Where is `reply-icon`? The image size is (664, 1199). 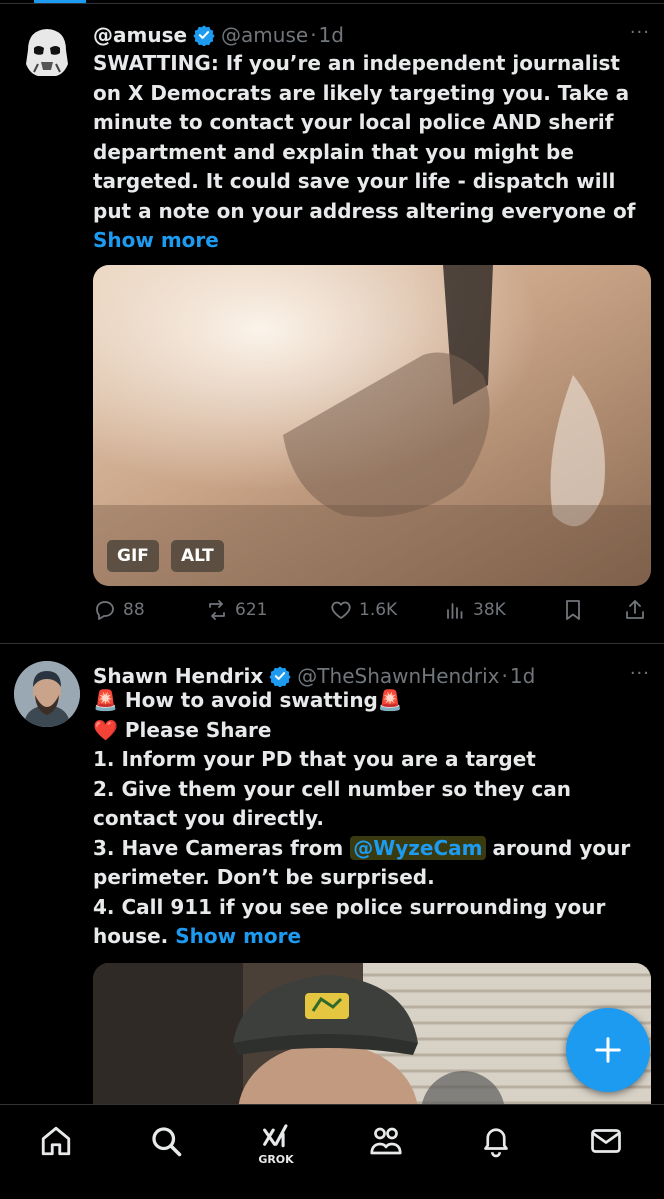
reply-icon is located at coordinates (105, 610).